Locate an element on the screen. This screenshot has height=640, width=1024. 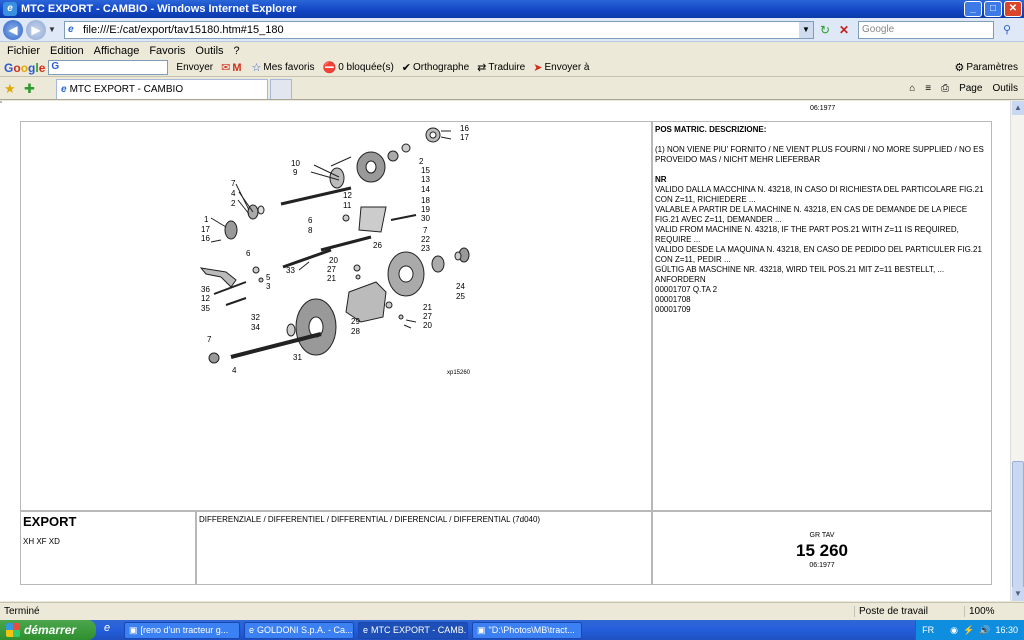
feeds-icon: ≡ is located at coordinates (928, 88).